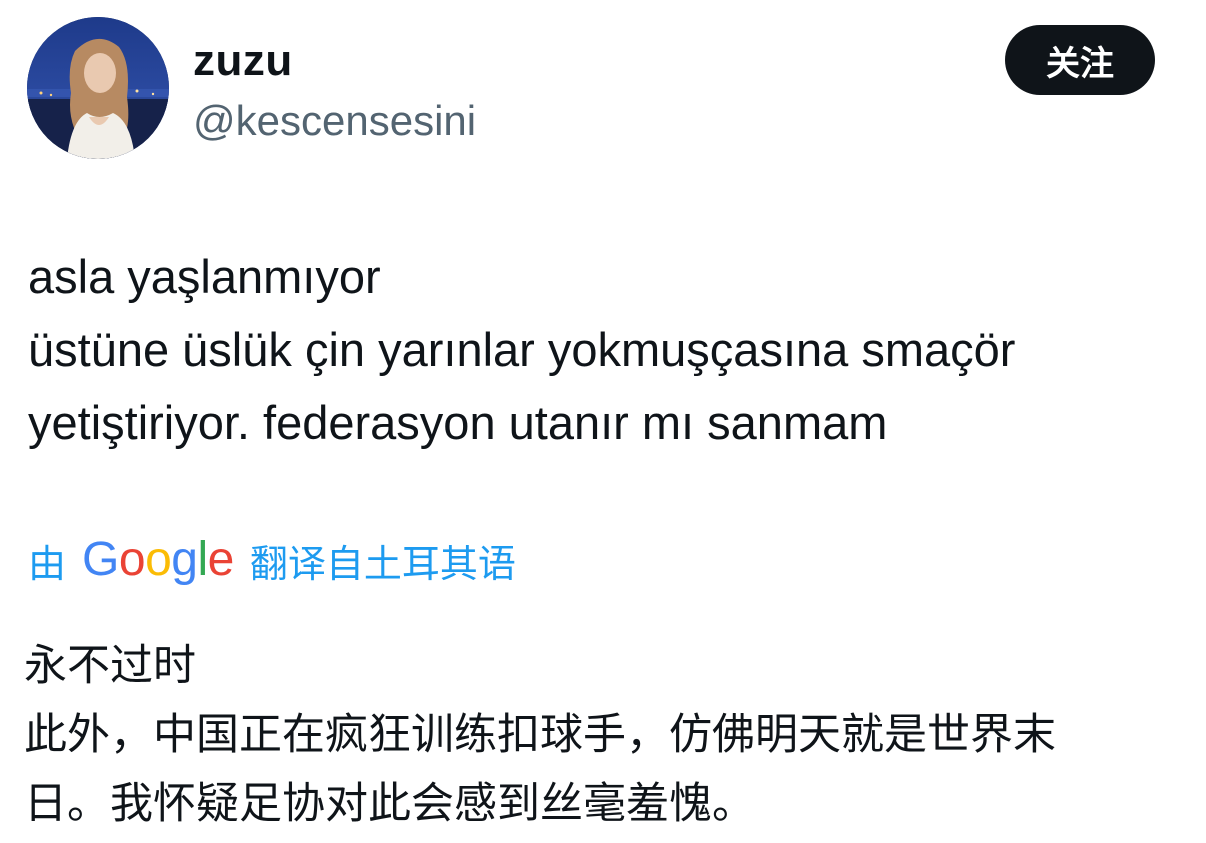  I want to click on follow-button: 关注, so click(1080, 60).